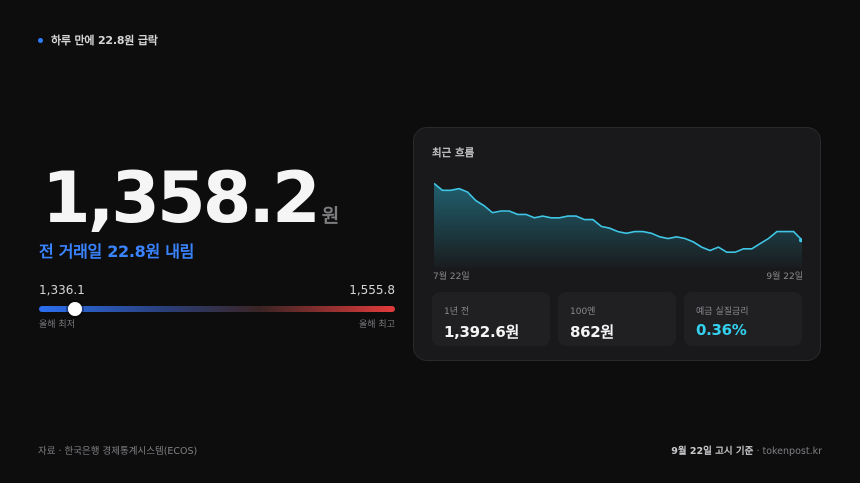 The image size is (860, 483). I want to click on yearly-range: 1,336.1 1,555.8 올해 최저 올해 최고, so click(217, 306).